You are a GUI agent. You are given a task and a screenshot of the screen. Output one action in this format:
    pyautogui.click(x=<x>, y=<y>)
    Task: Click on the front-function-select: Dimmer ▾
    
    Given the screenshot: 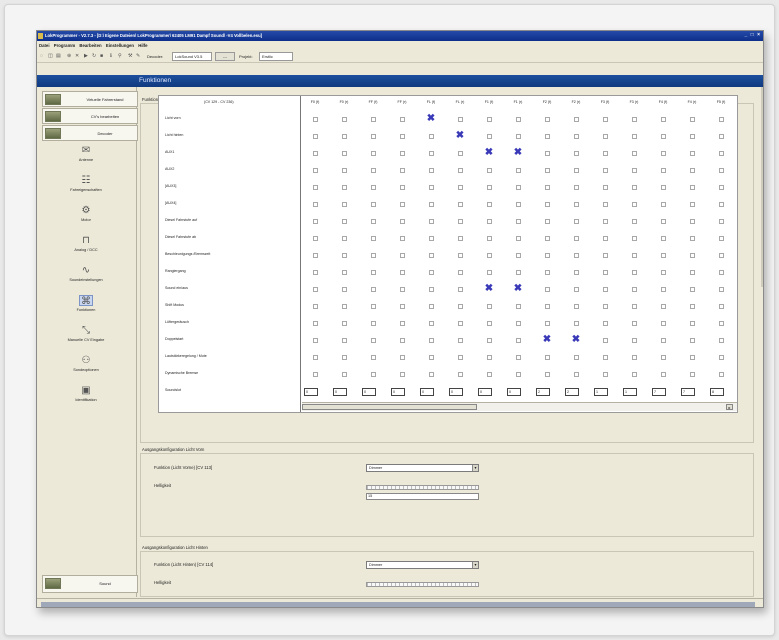 What is the action you would take?
    pyautogui.click(x=422, y=468)
    